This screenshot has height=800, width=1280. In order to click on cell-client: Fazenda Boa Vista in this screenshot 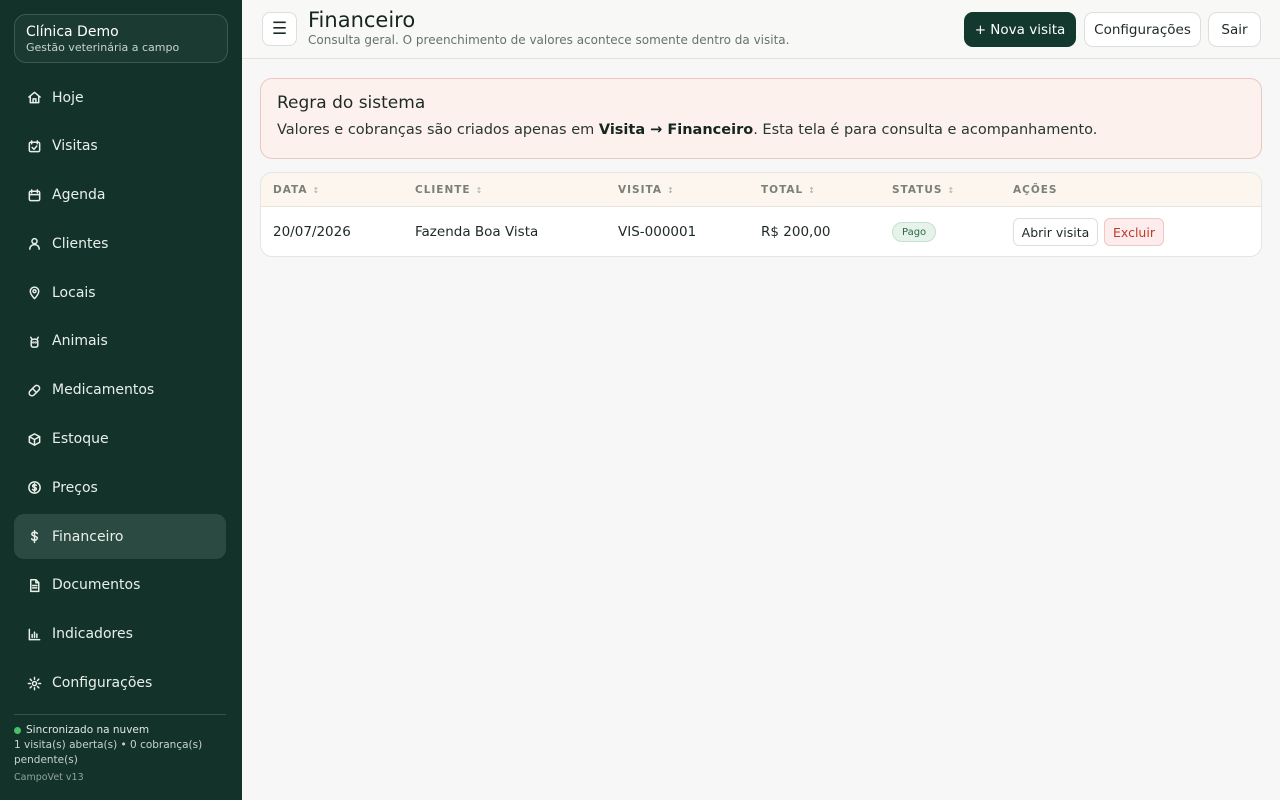, I will do `click(477, 232)`.